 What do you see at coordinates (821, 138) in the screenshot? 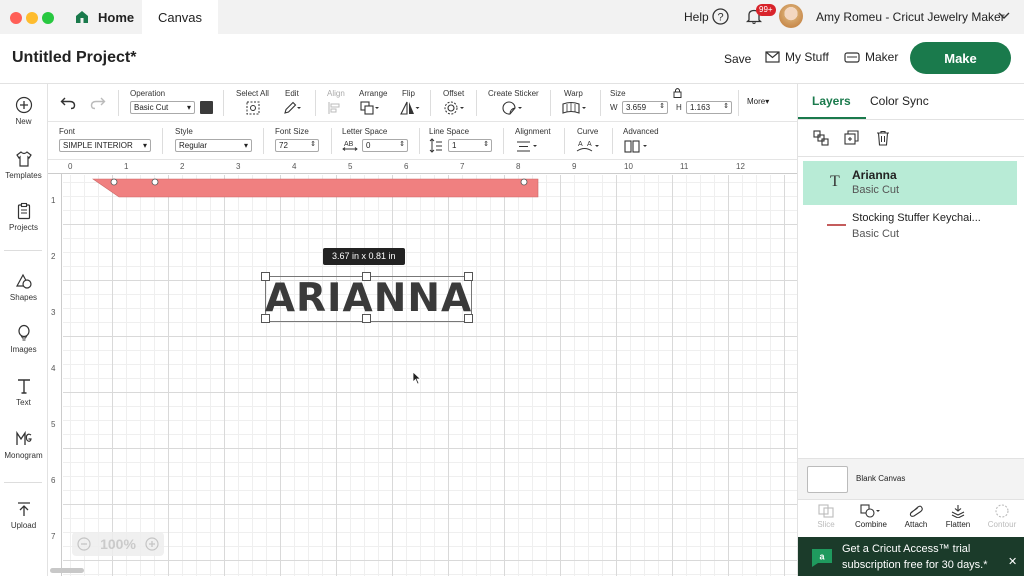
I see `group-icon` at bounding box center [821, 138].